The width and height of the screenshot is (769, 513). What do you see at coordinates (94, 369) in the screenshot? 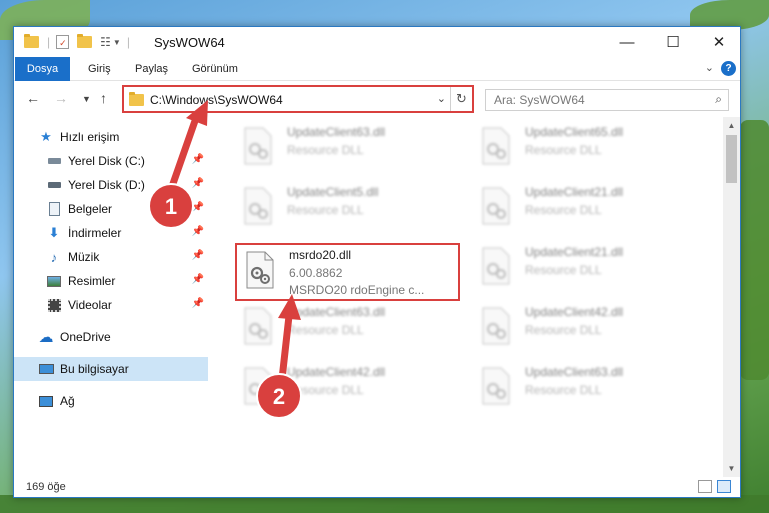
I see `sidebar-item-label: Bu bilgisayar` at bounding box center [94, 369].